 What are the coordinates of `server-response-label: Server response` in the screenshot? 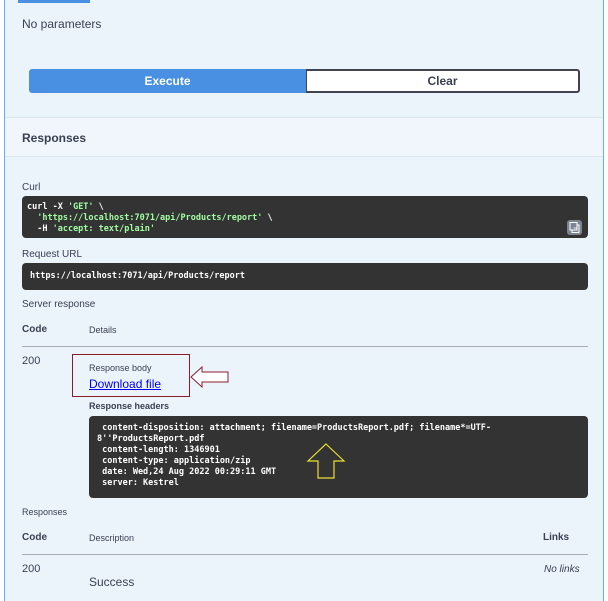 It's located at (59, 304).